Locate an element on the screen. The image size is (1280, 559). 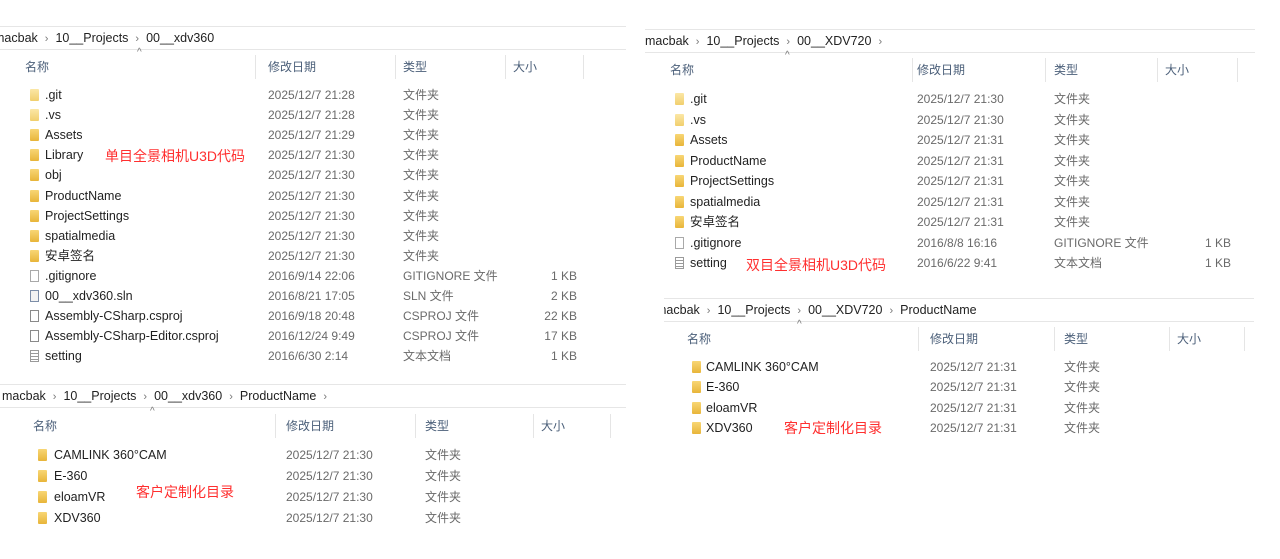
file-list-row: ProjectSettings 2025/12/7 21:31 文件夹 is located at coordinates (950, 181).